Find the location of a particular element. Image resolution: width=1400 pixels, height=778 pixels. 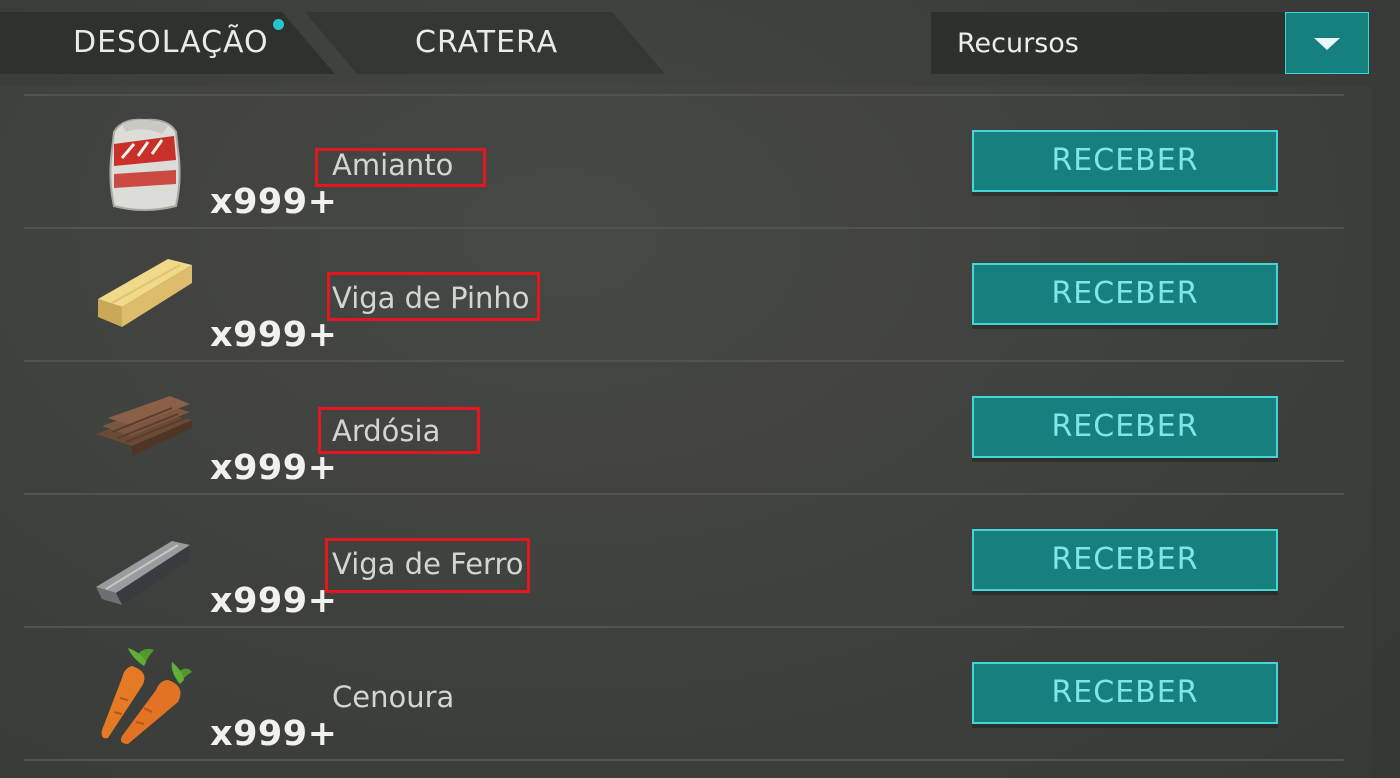

carrot-icon is located at coordinates (144, 694).